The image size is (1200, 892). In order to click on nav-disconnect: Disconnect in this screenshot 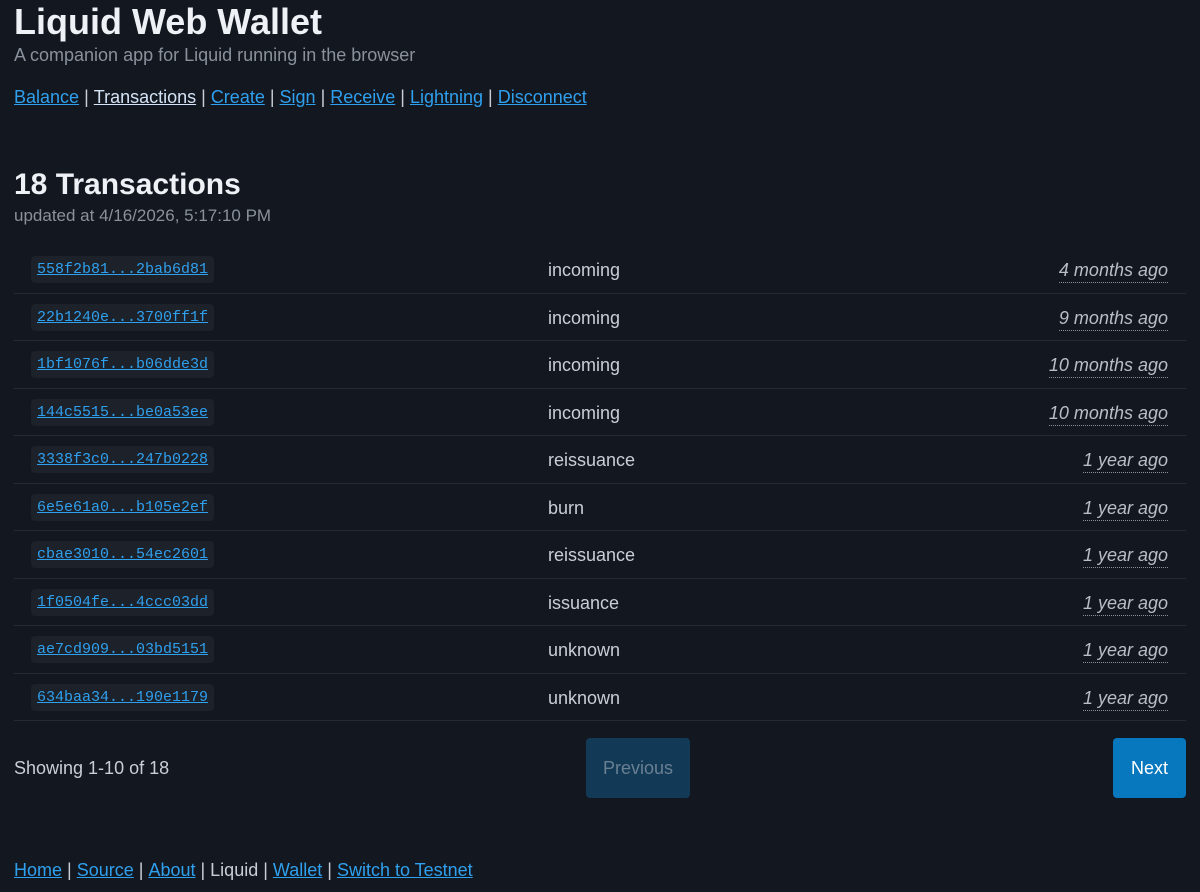, I will do `click(542, 97)`.